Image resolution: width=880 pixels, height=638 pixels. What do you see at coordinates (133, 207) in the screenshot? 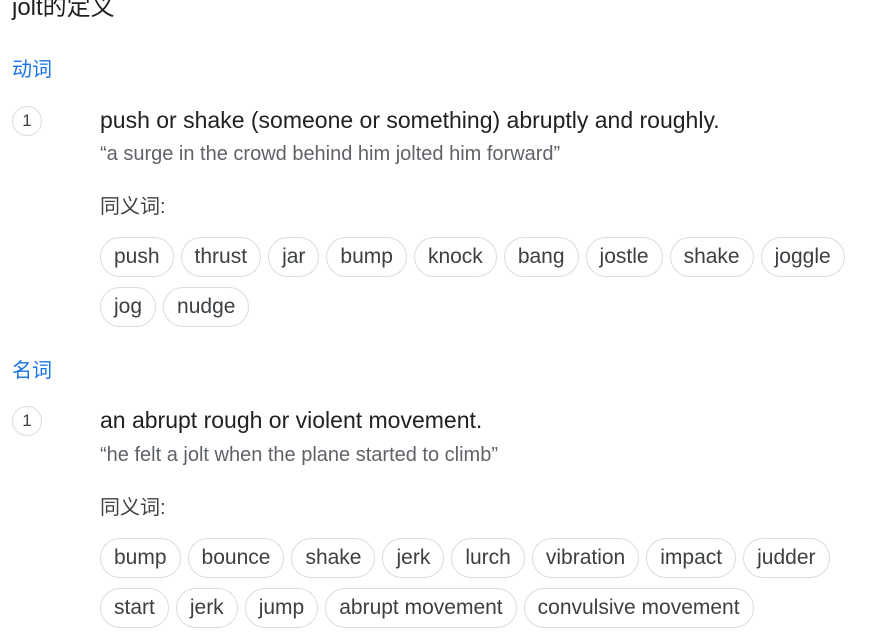
I see `synonyms-label-verb: 同义词:` at bounding box center [133, 207].